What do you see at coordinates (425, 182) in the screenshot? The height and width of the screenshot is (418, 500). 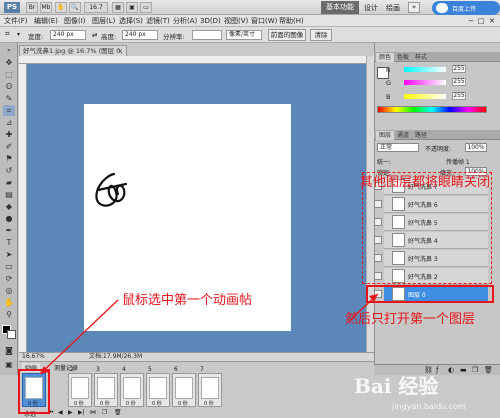 I see `annotation-hide-layers: 其他图层都将眼睛关闭` at bounding box center [425, 182].